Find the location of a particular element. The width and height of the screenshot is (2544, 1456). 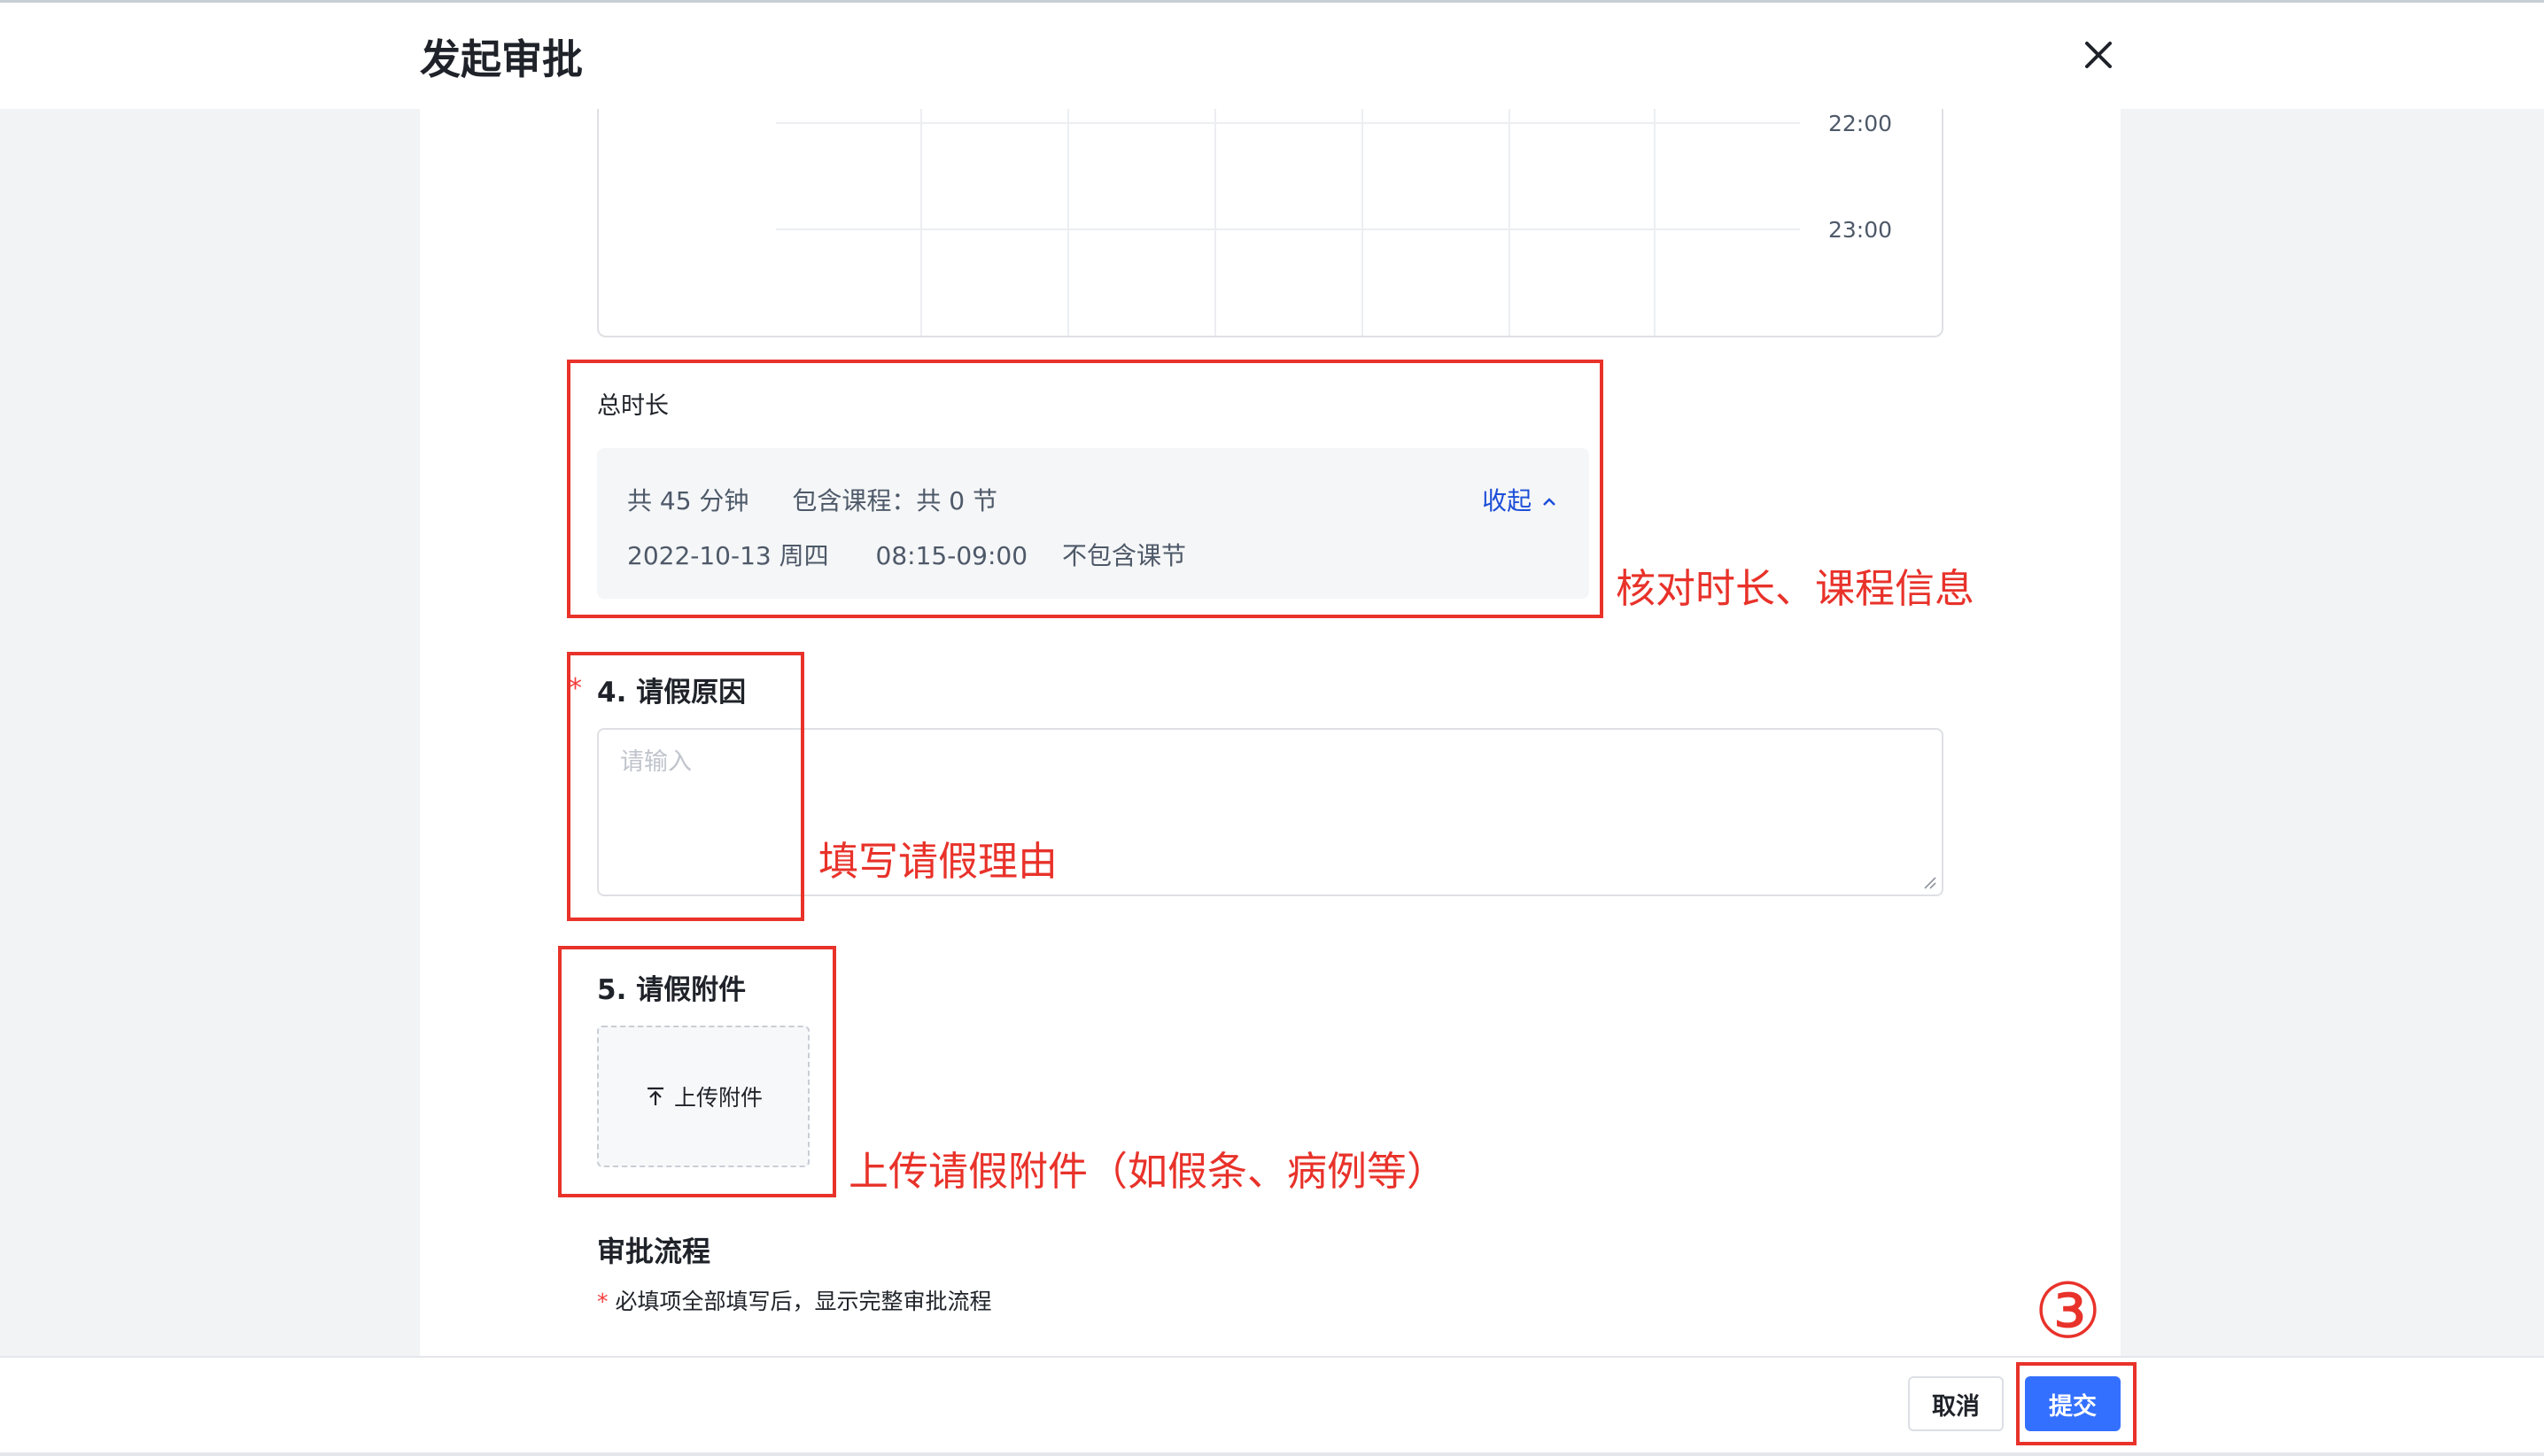

dialog-title: 发起审批 is located at coordinates (501, 59).